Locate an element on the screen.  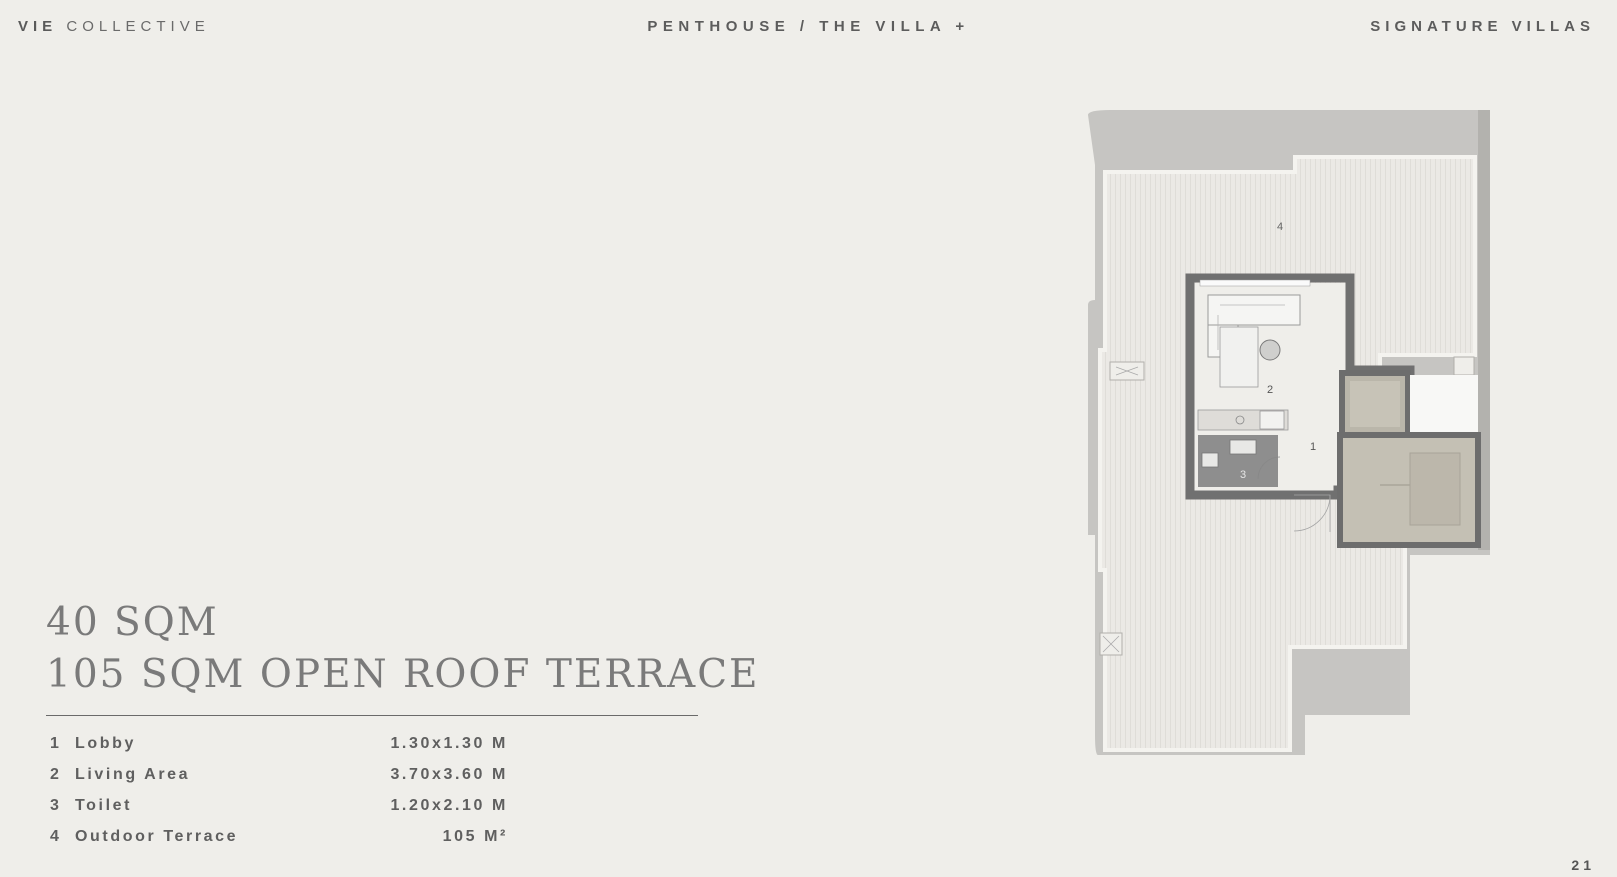
terrace-door is located at coordinates (1255, 283).